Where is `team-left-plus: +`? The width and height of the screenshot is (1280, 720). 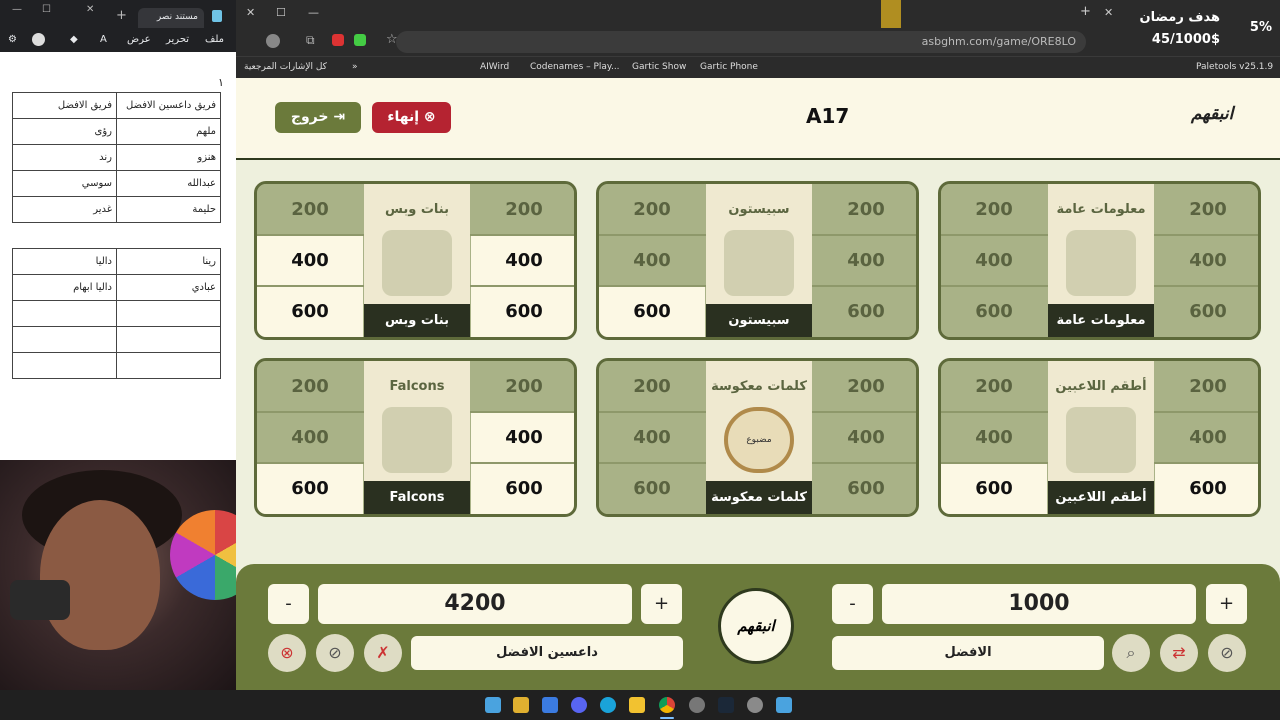
team-left-plus: + is located at coordinates (661, 604).